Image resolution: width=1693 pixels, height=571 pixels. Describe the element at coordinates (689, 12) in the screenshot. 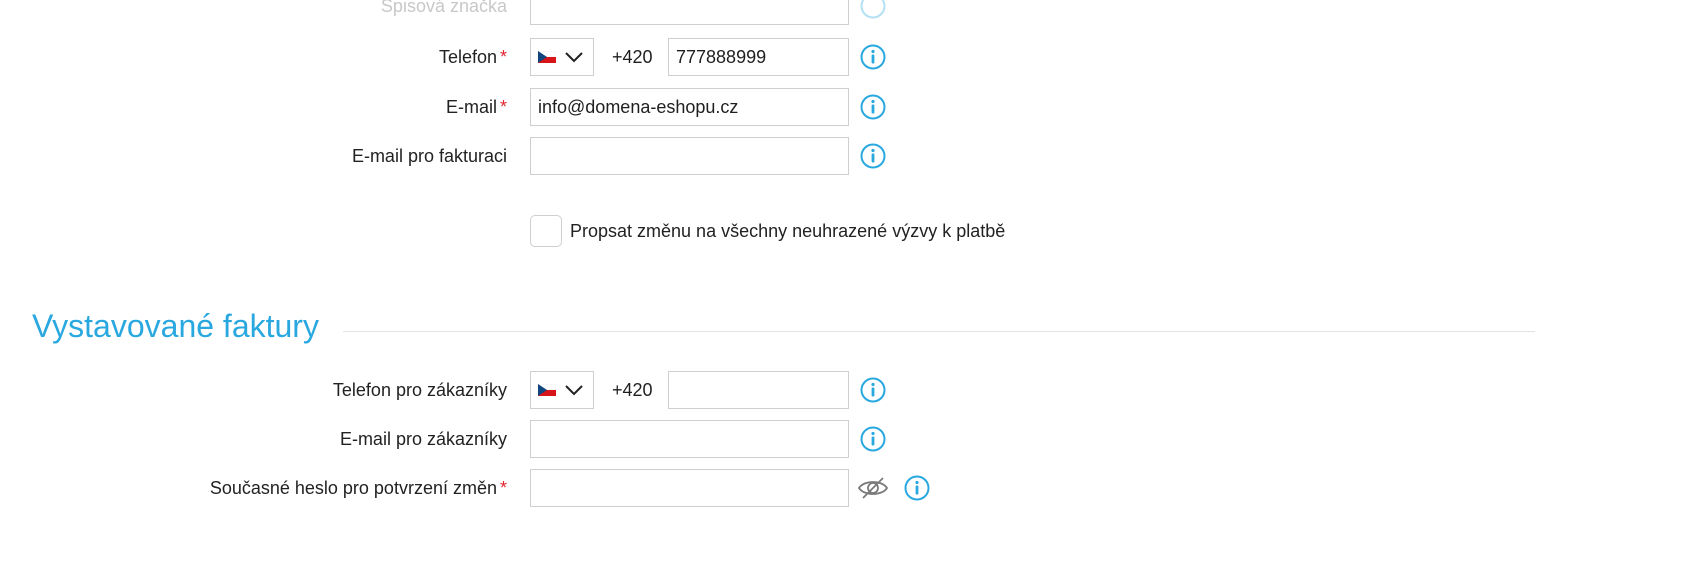

I see `spisova-znacka-input` at that location.